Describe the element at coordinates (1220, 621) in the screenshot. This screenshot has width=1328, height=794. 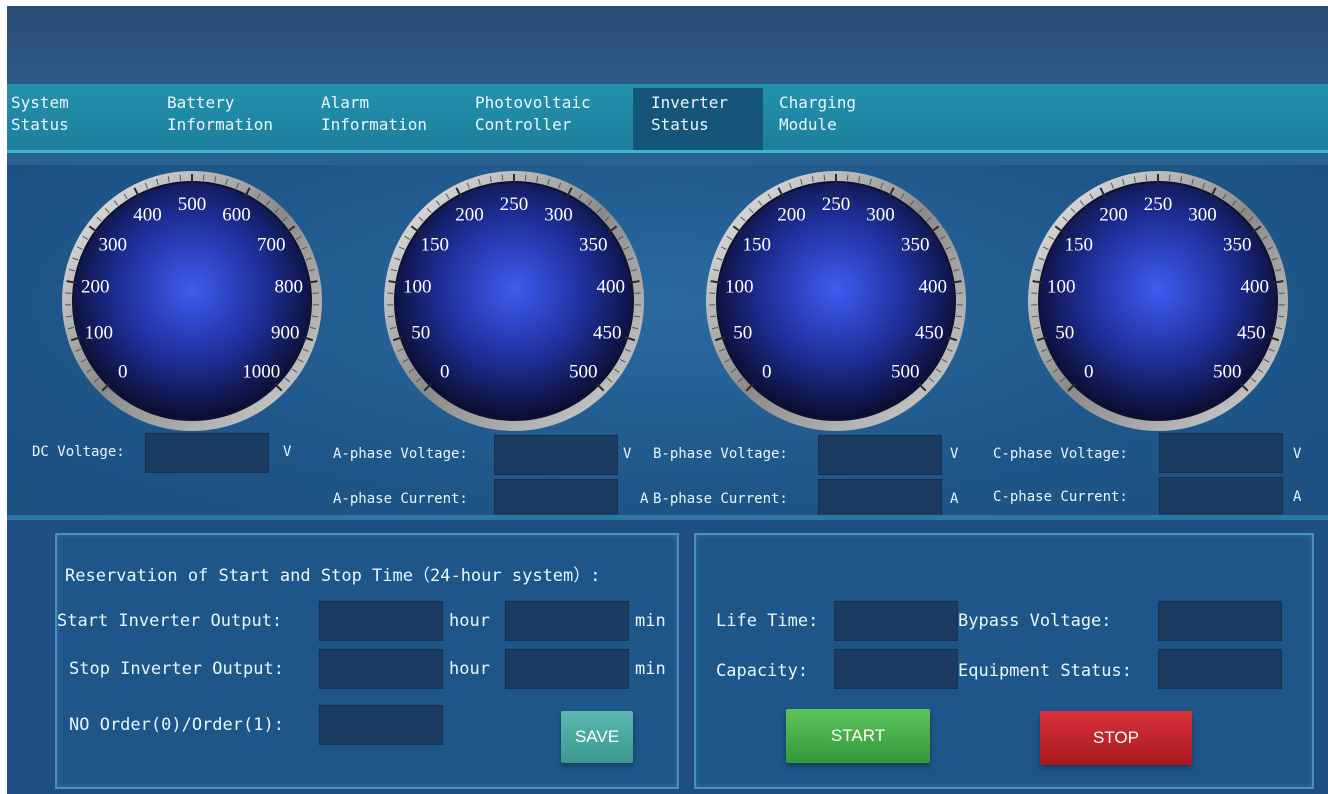
I see `bypass-voltage-field` at that location.